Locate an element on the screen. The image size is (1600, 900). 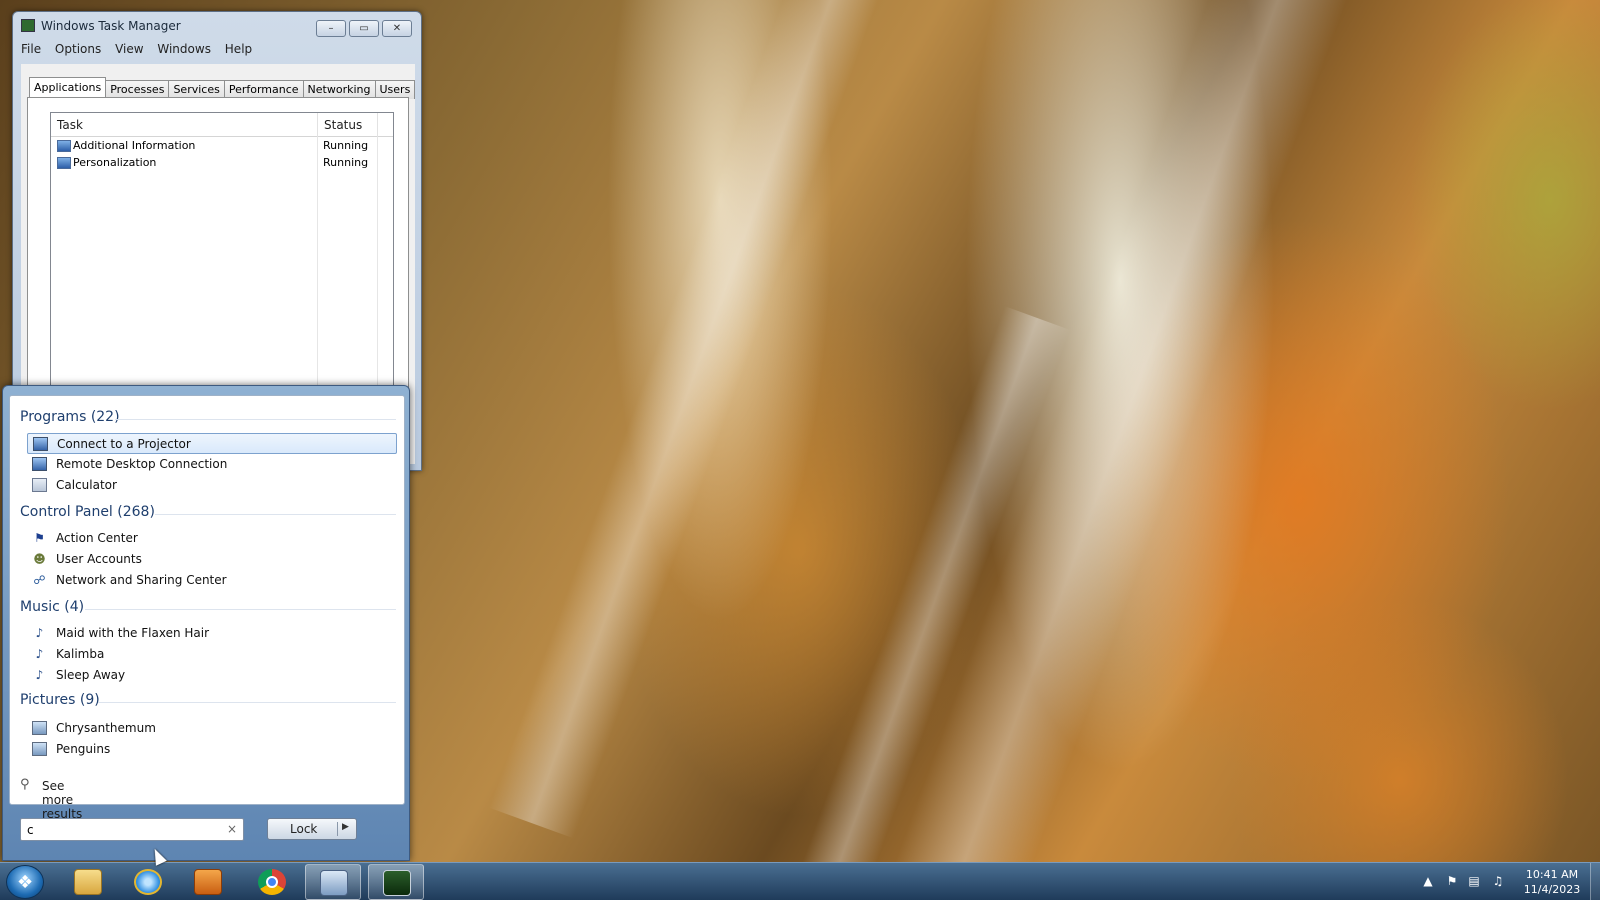
show-hidden-icons-icon: ▲ is located at coordinates (1428, 881).